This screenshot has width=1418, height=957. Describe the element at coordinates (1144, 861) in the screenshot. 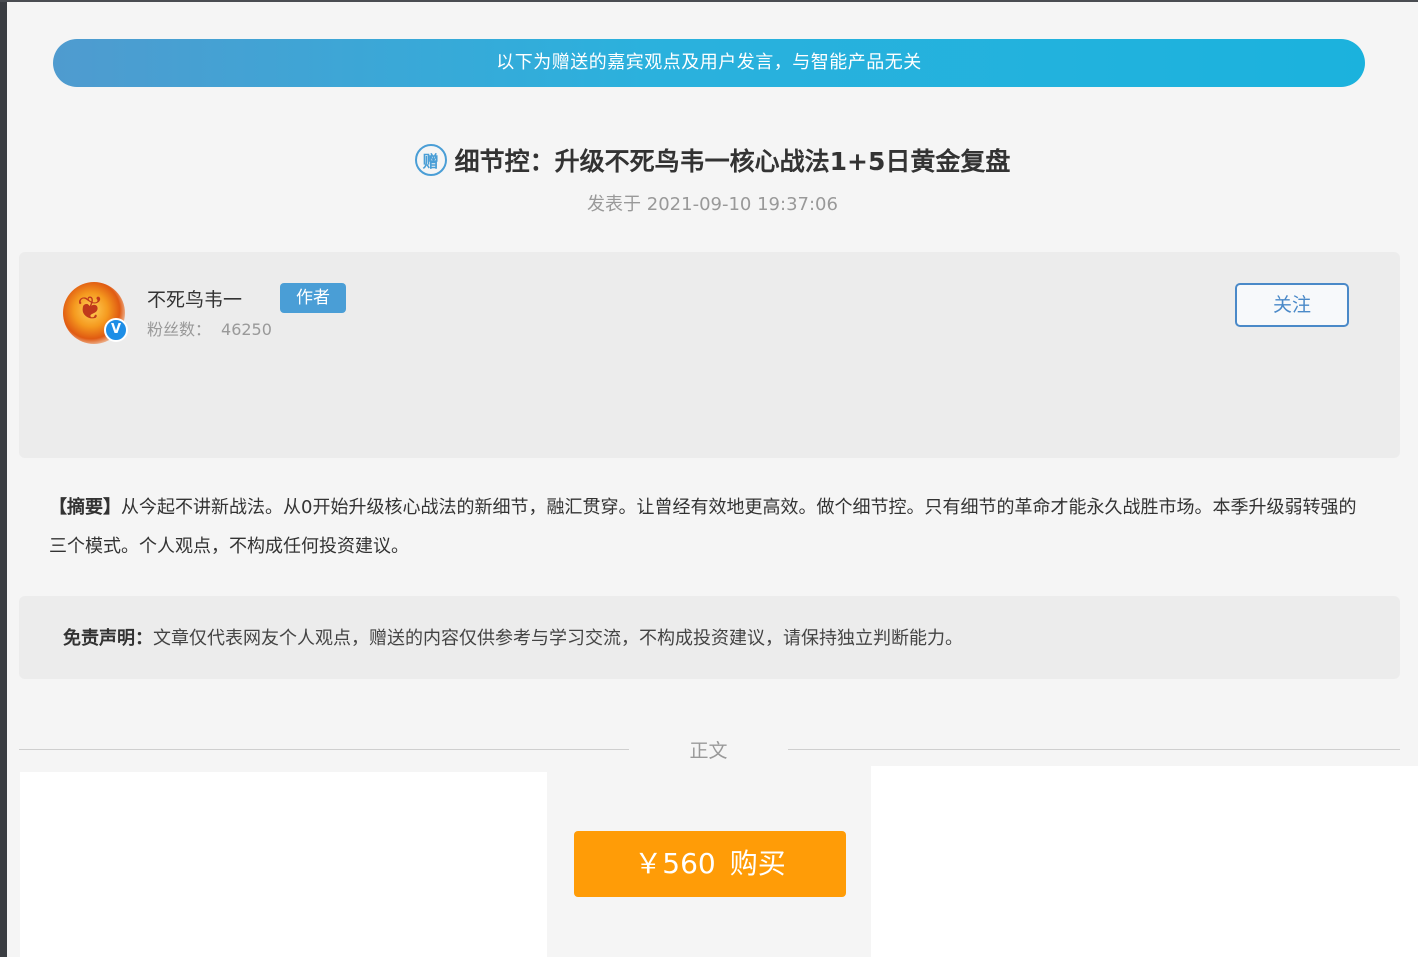

I see `content-area-right` at that location.